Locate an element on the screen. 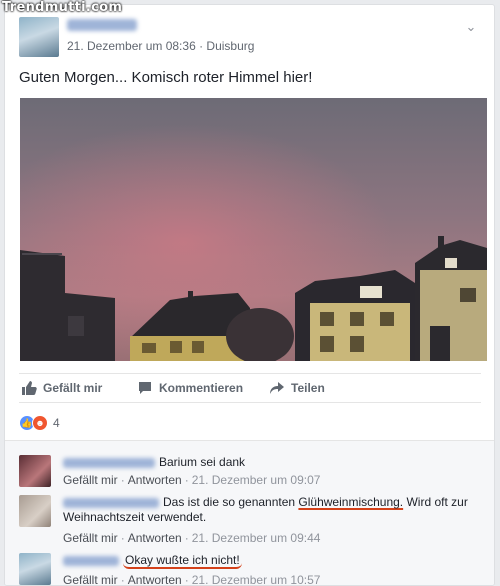  reactions-summary: 👍 ☻ 4 is located at coordinates (39, 423).